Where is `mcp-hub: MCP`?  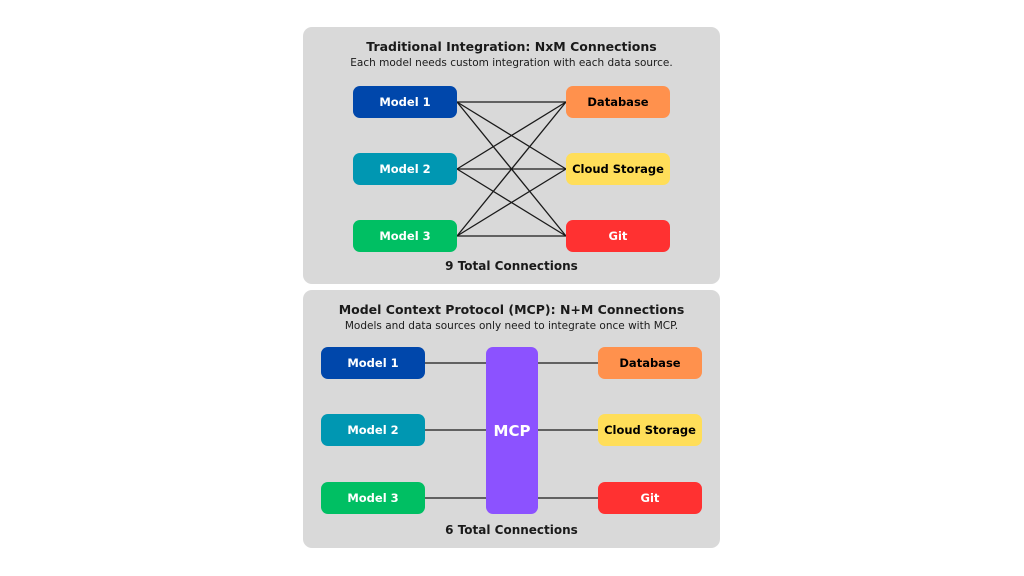
mcp-hub: MCP is located at coordinates (512, 430).